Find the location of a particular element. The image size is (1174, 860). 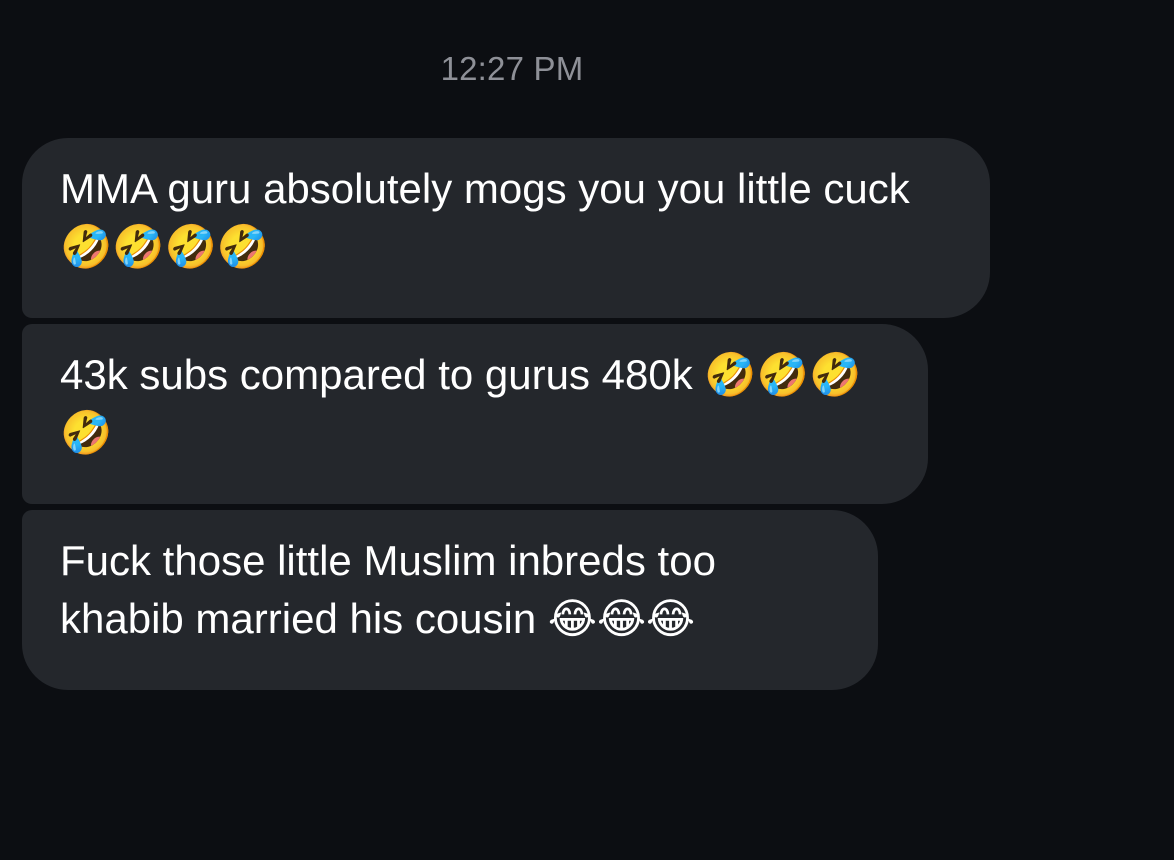

message-text: 43k subs compared to gurus 480k 🤣🤣🤣🤣 is located at coordinates (461, 403).